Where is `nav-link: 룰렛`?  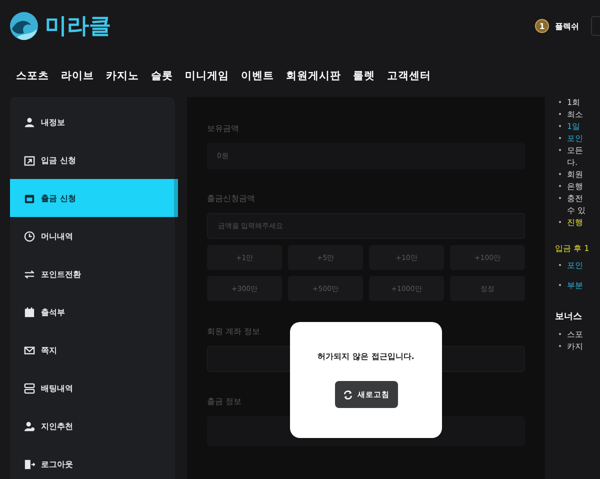 nav-link: 룰렛 is located at coordinates (364, 78).